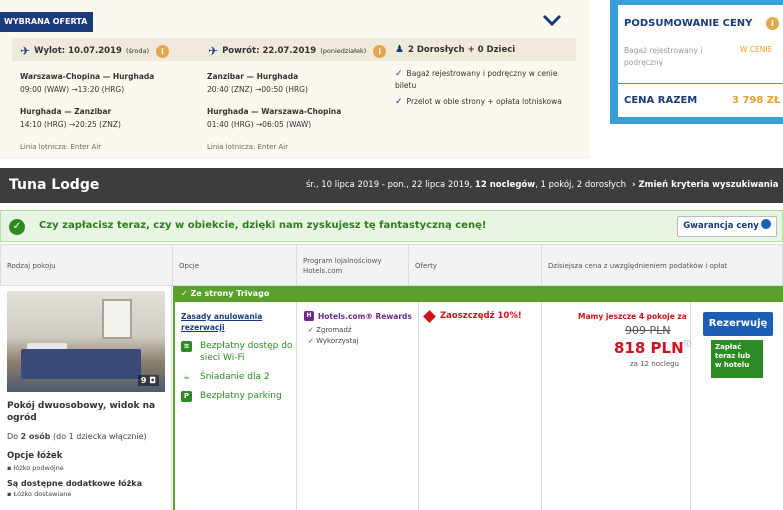  What do you see at coordinates (297, 51) in the screenshot?
I see `return-heading: ✈ Powrót: 22.07.2019 (poniedziałek) i` at bounding box center [297, 51].